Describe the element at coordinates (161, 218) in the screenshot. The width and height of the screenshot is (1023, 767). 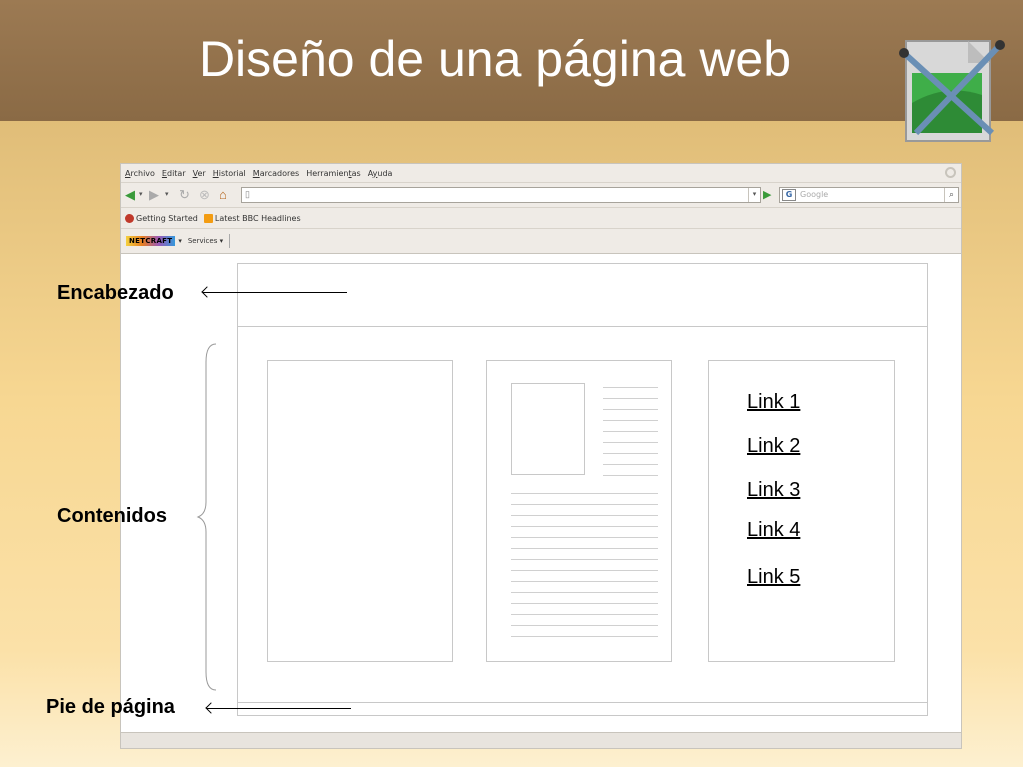
I see `bookmark-getting-started: Getting Started` at that location.